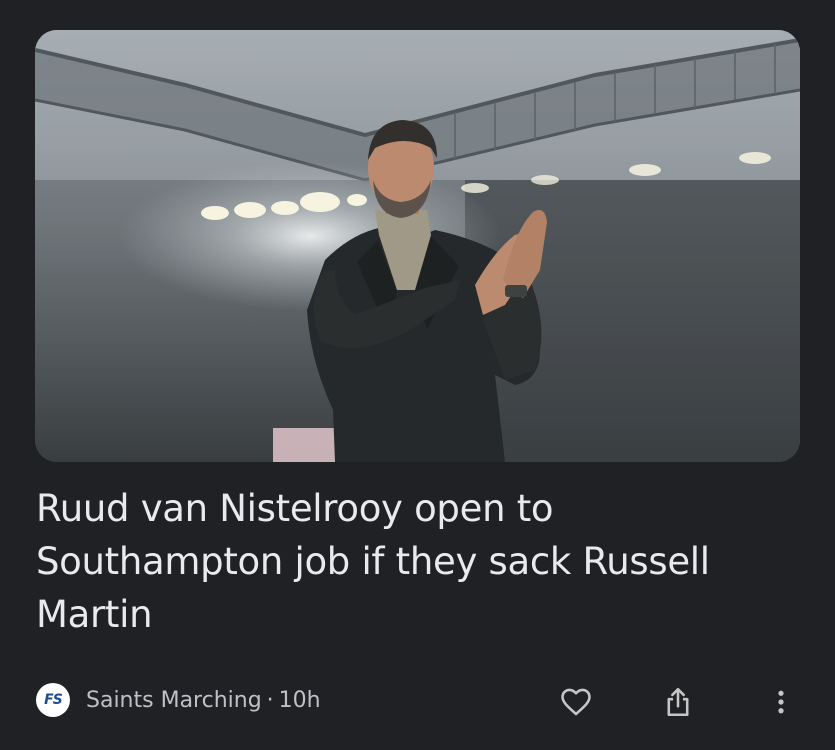 This screenshot has width=835, height=750. Describe the element at coordinates (174, 700) in the screenshot. I see `source-name: Saints Marching` at that location.